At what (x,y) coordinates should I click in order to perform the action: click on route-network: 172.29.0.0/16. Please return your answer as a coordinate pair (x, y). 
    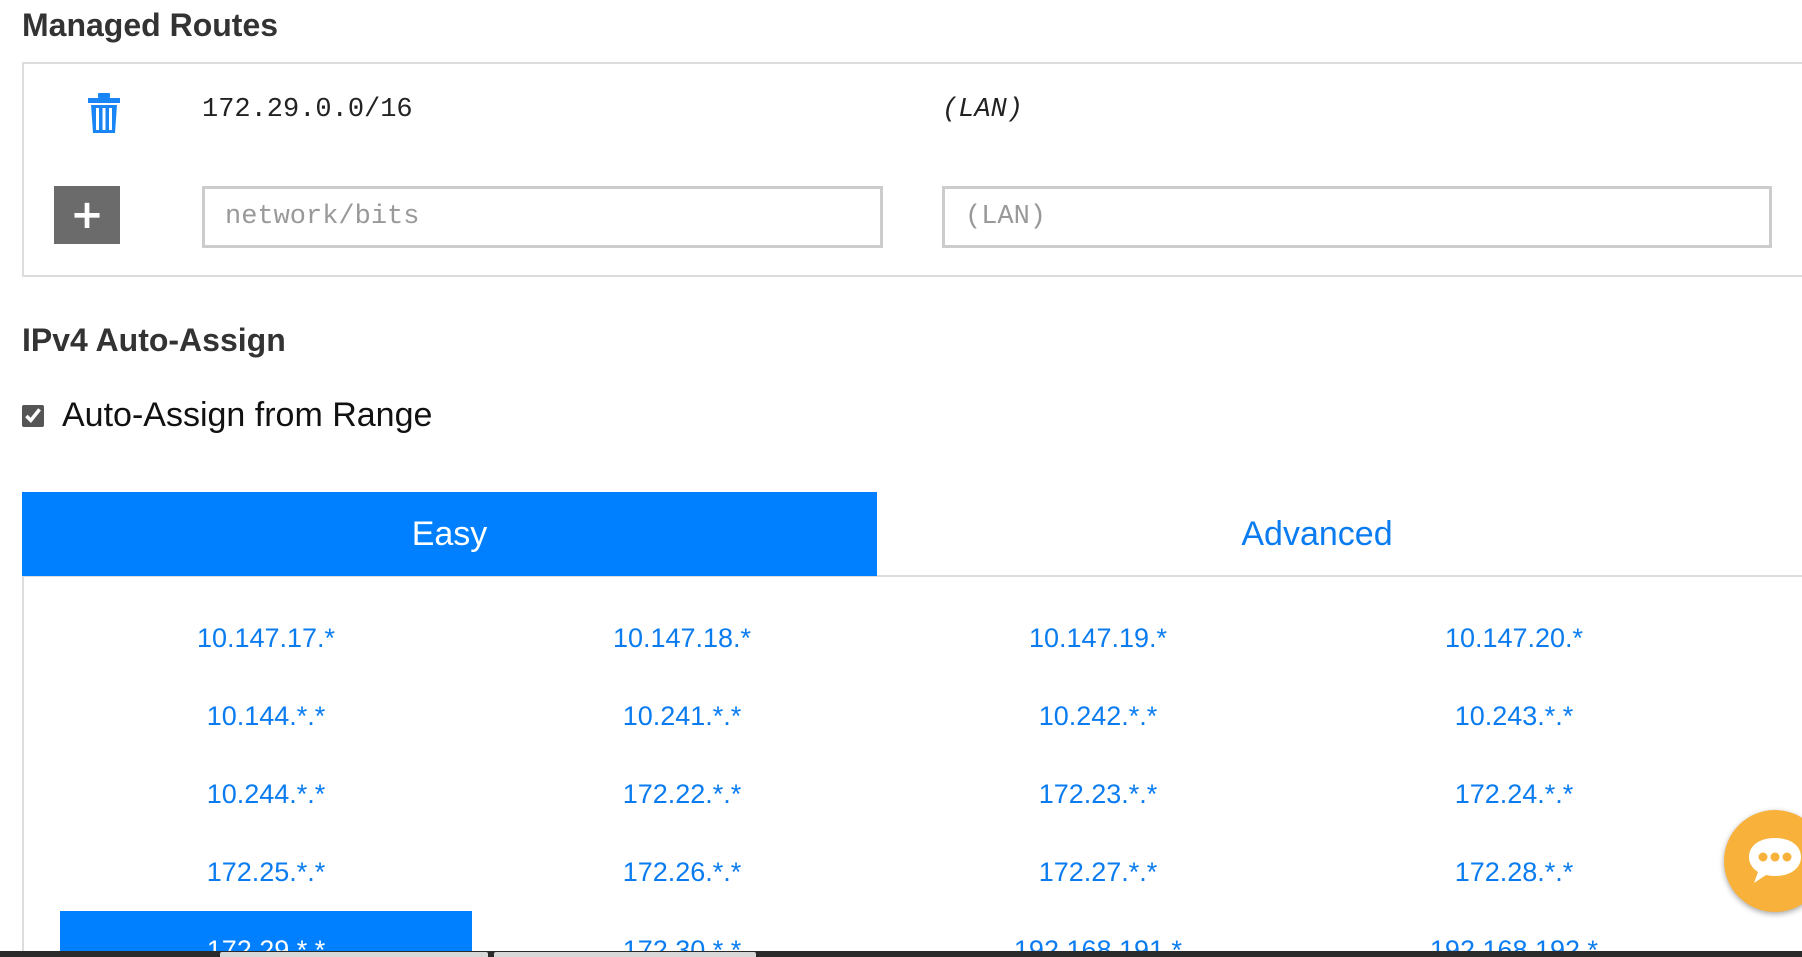
    Looking at the image, I should click on (307, 110).